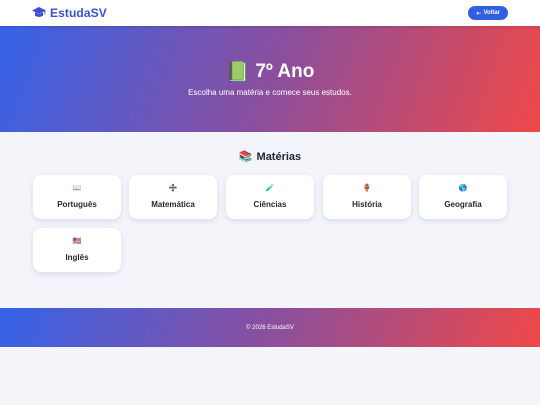 Image resolution: width=540 pixels, height=405 pixels. Describe the element at coordinates (77, 241) in the screenshot. I see `us-flag-icon: 🇺🇸` at that location.